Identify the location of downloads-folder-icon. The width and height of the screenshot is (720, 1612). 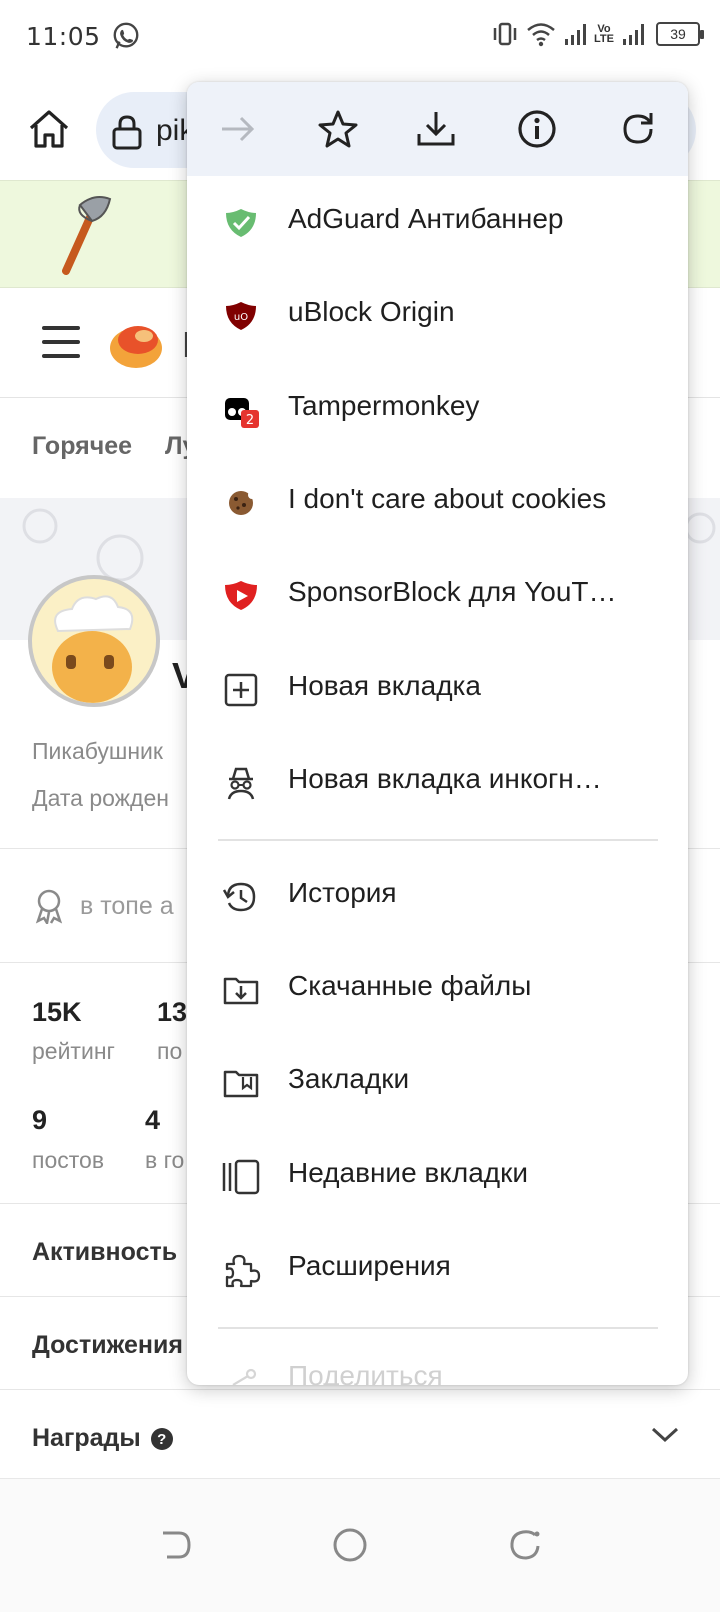
(241, 991).